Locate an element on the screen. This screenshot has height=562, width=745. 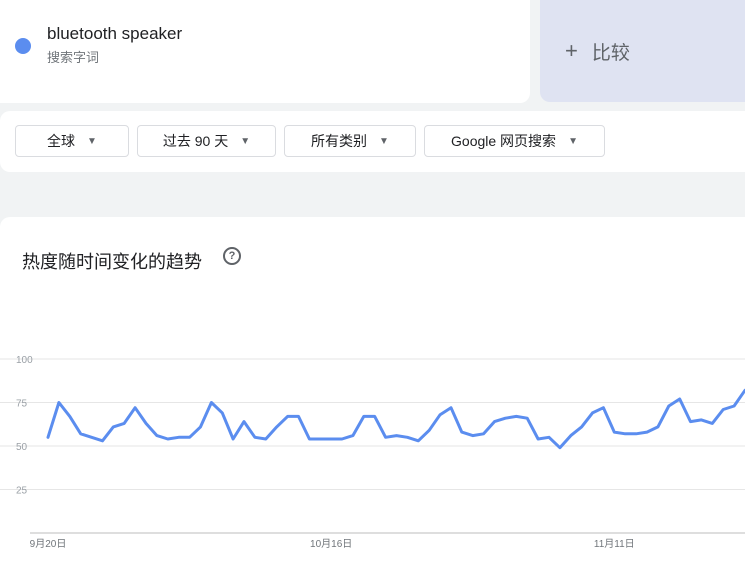
y-tick-label-25: 25 is located at coordinates (22, 491).